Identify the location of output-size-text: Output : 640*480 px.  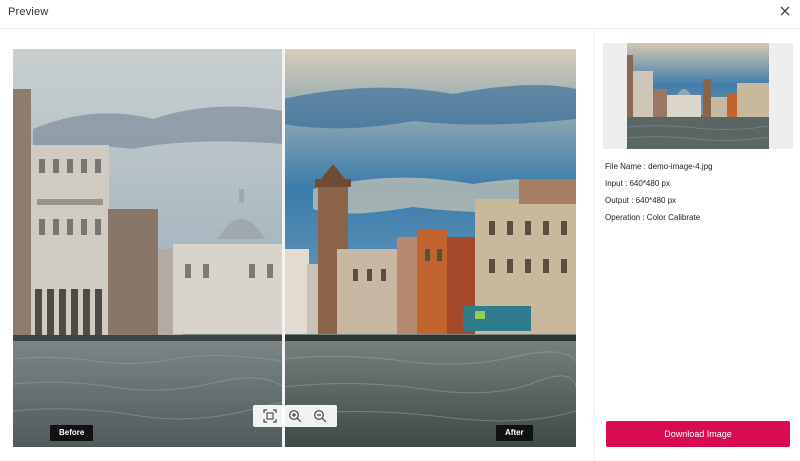
(641, 200).